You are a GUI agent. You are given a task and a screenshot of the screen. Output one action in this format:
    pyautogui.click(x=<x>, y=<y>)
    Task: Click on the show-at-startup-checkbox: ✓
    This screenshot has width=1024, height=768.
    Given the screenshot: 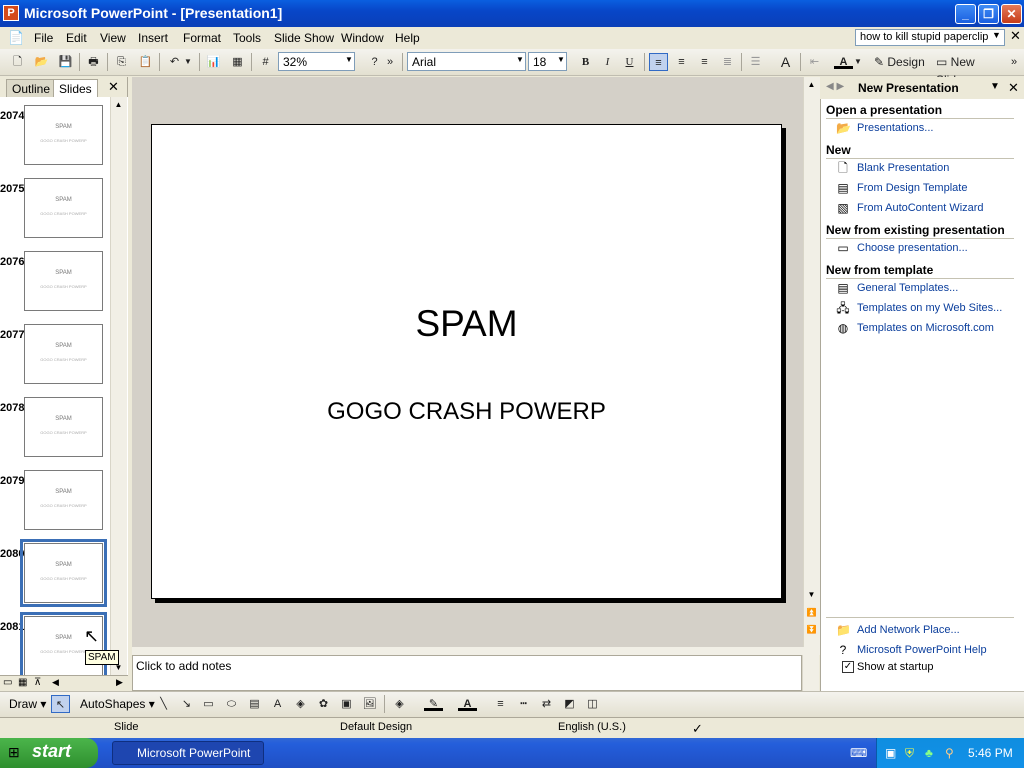 What is the action you would take?
    pyautogui.click(x=848, y=667)
    